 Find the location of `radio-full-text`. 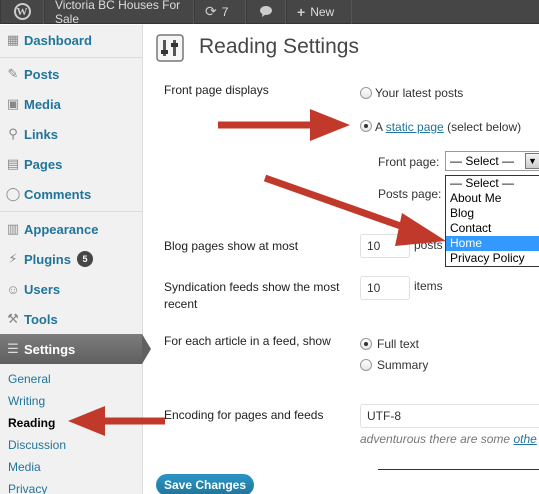

radio-full-text is located at coordinates (366, 344).